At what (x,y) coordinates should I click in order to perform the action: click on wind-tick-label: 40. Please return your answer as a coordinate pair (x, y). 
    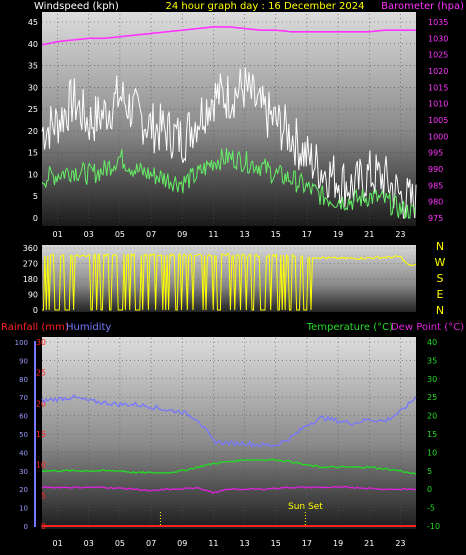
    Looking at the image, I should click on (33, 44).